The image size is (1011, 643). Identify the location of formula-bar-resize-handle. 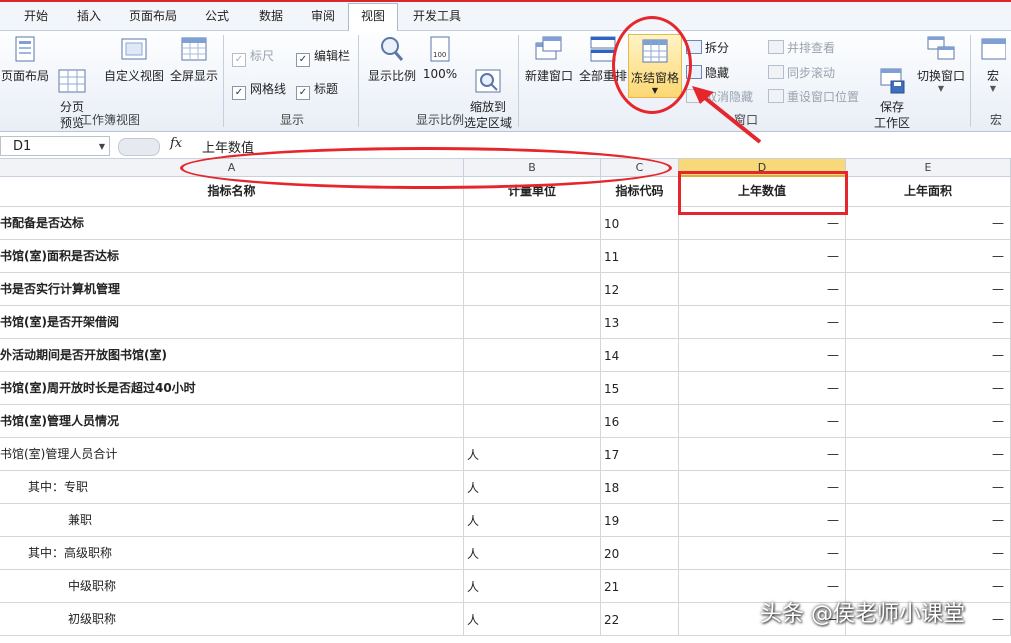
(139, 147).